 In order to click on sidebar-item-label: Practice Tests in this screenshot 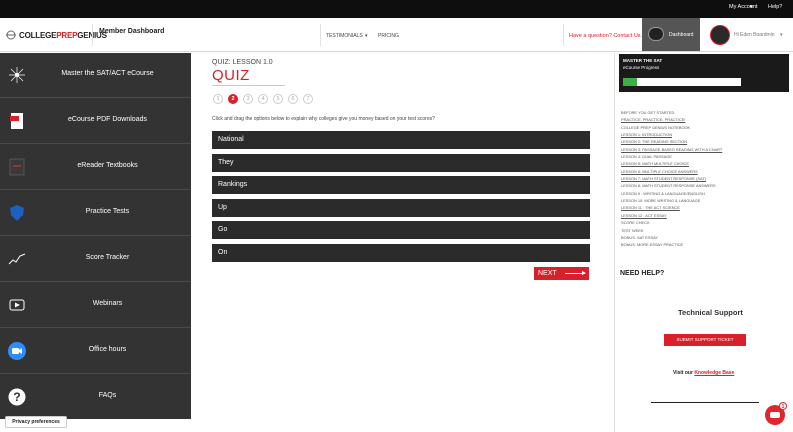, I will do `click(107, 211)`.